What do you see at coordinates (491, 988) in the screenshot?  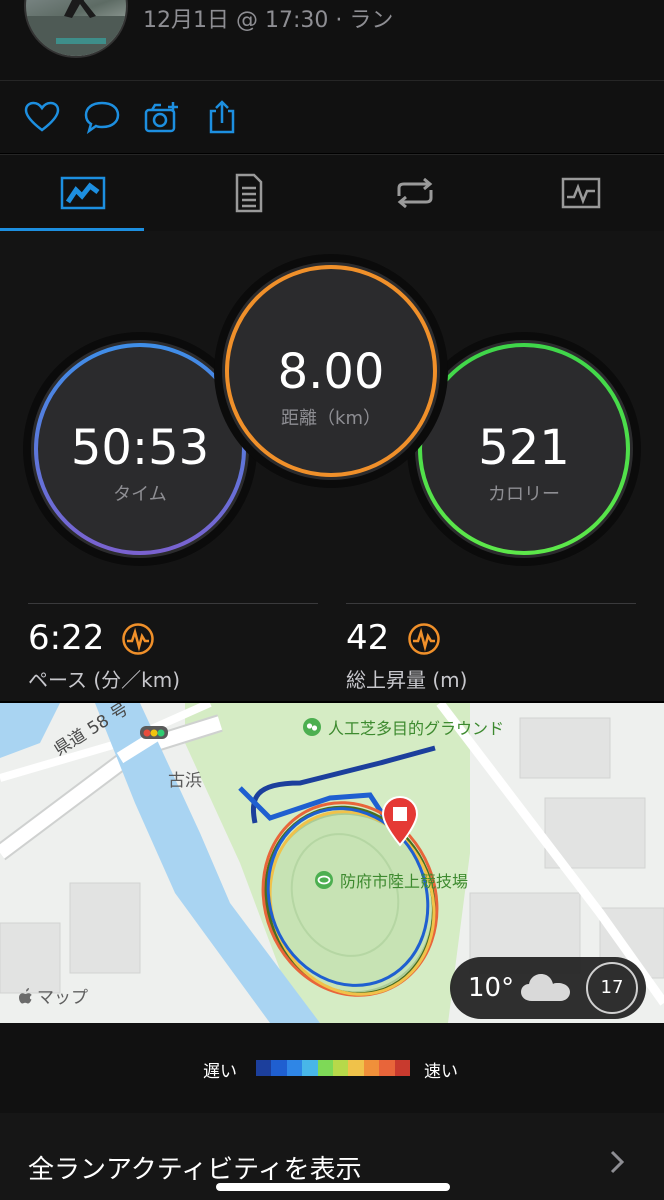 I see `weather-temp: 10°` at bounding box center [491, 988].